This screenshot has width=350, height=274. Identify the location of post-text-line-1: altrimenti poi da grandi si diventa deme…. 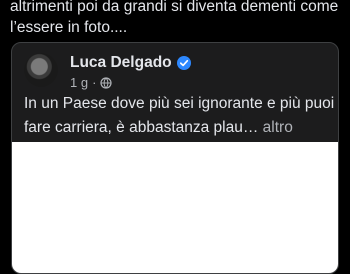
(174, 7).